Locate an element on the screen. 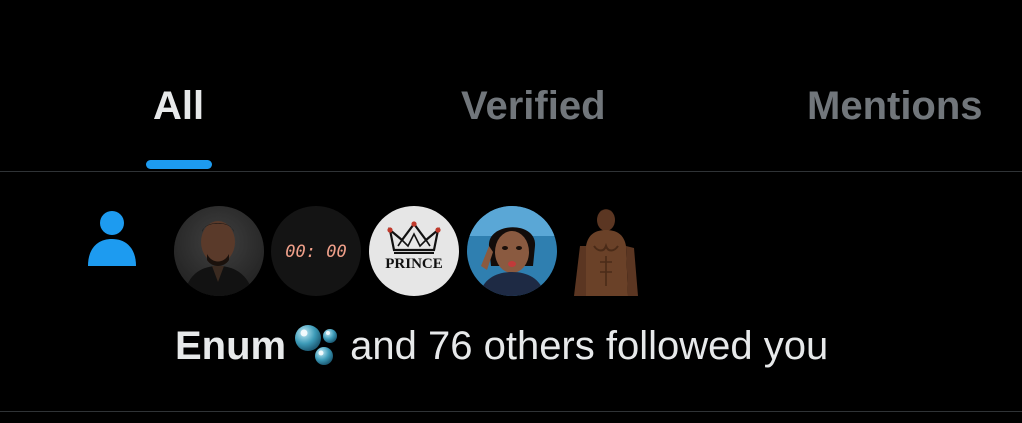 The height and width of the screenshot is (423, 1022). person-icon is located at coordinates (112, 238).